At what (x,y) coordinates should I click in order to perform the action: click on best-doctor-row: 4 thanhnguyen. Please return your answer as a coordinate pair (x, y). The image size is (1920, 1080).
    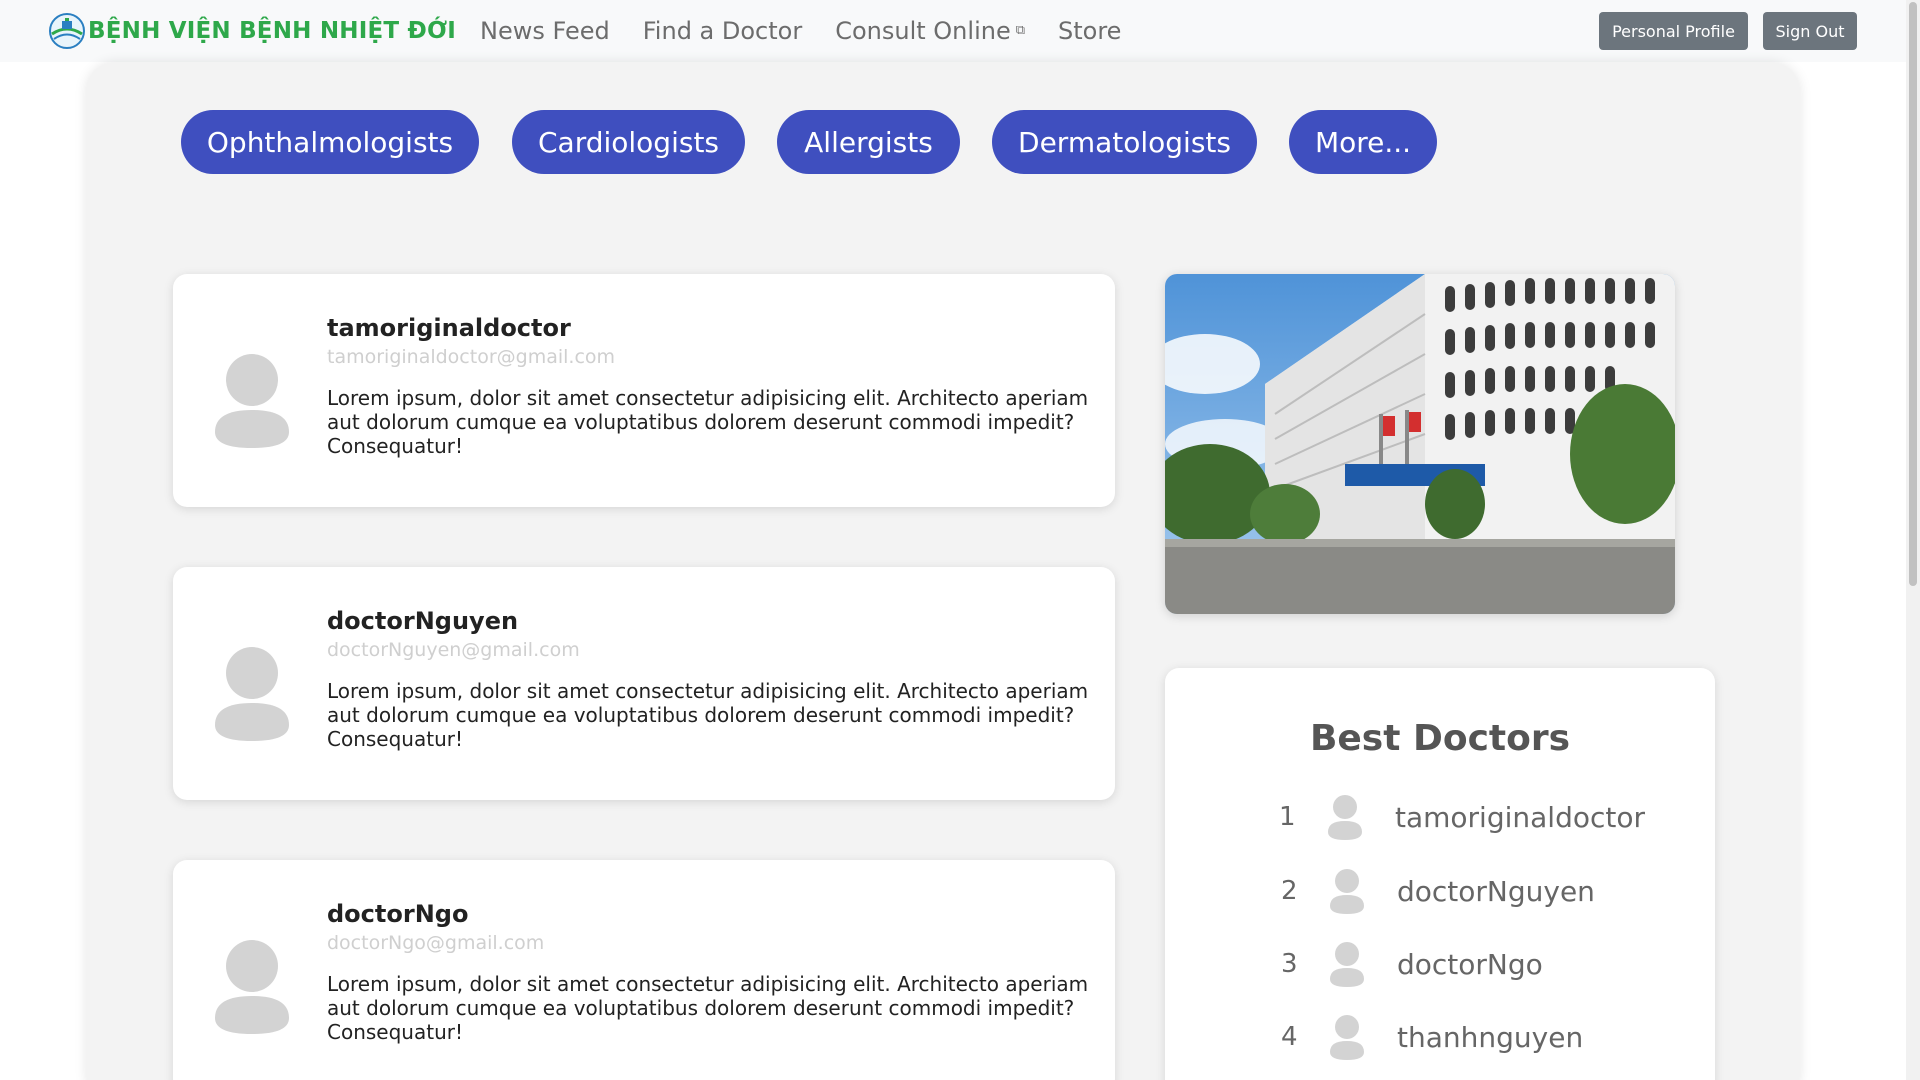
    Looking at the image, I should click on (1432, 1037).